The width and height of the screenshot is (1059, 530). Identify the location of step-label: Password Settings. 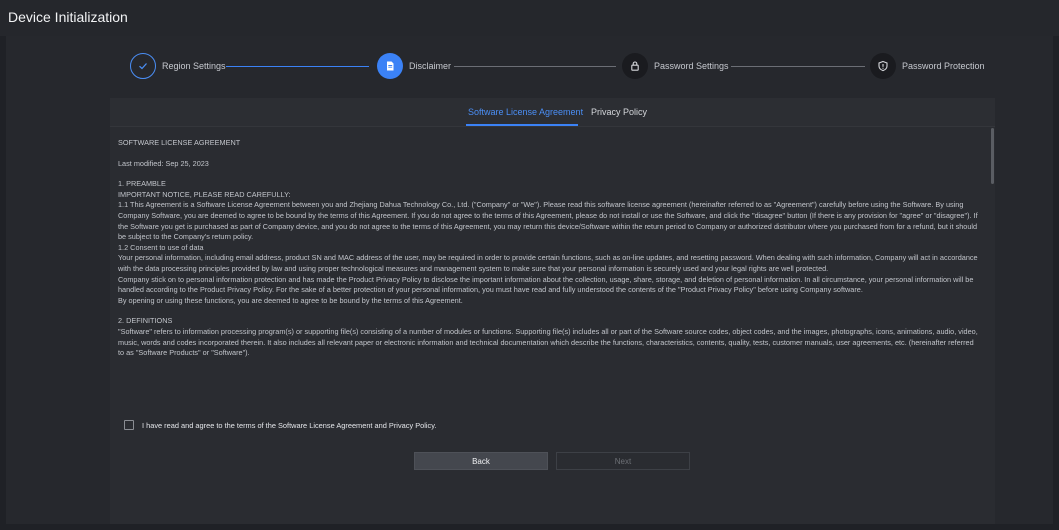
(691, 66).